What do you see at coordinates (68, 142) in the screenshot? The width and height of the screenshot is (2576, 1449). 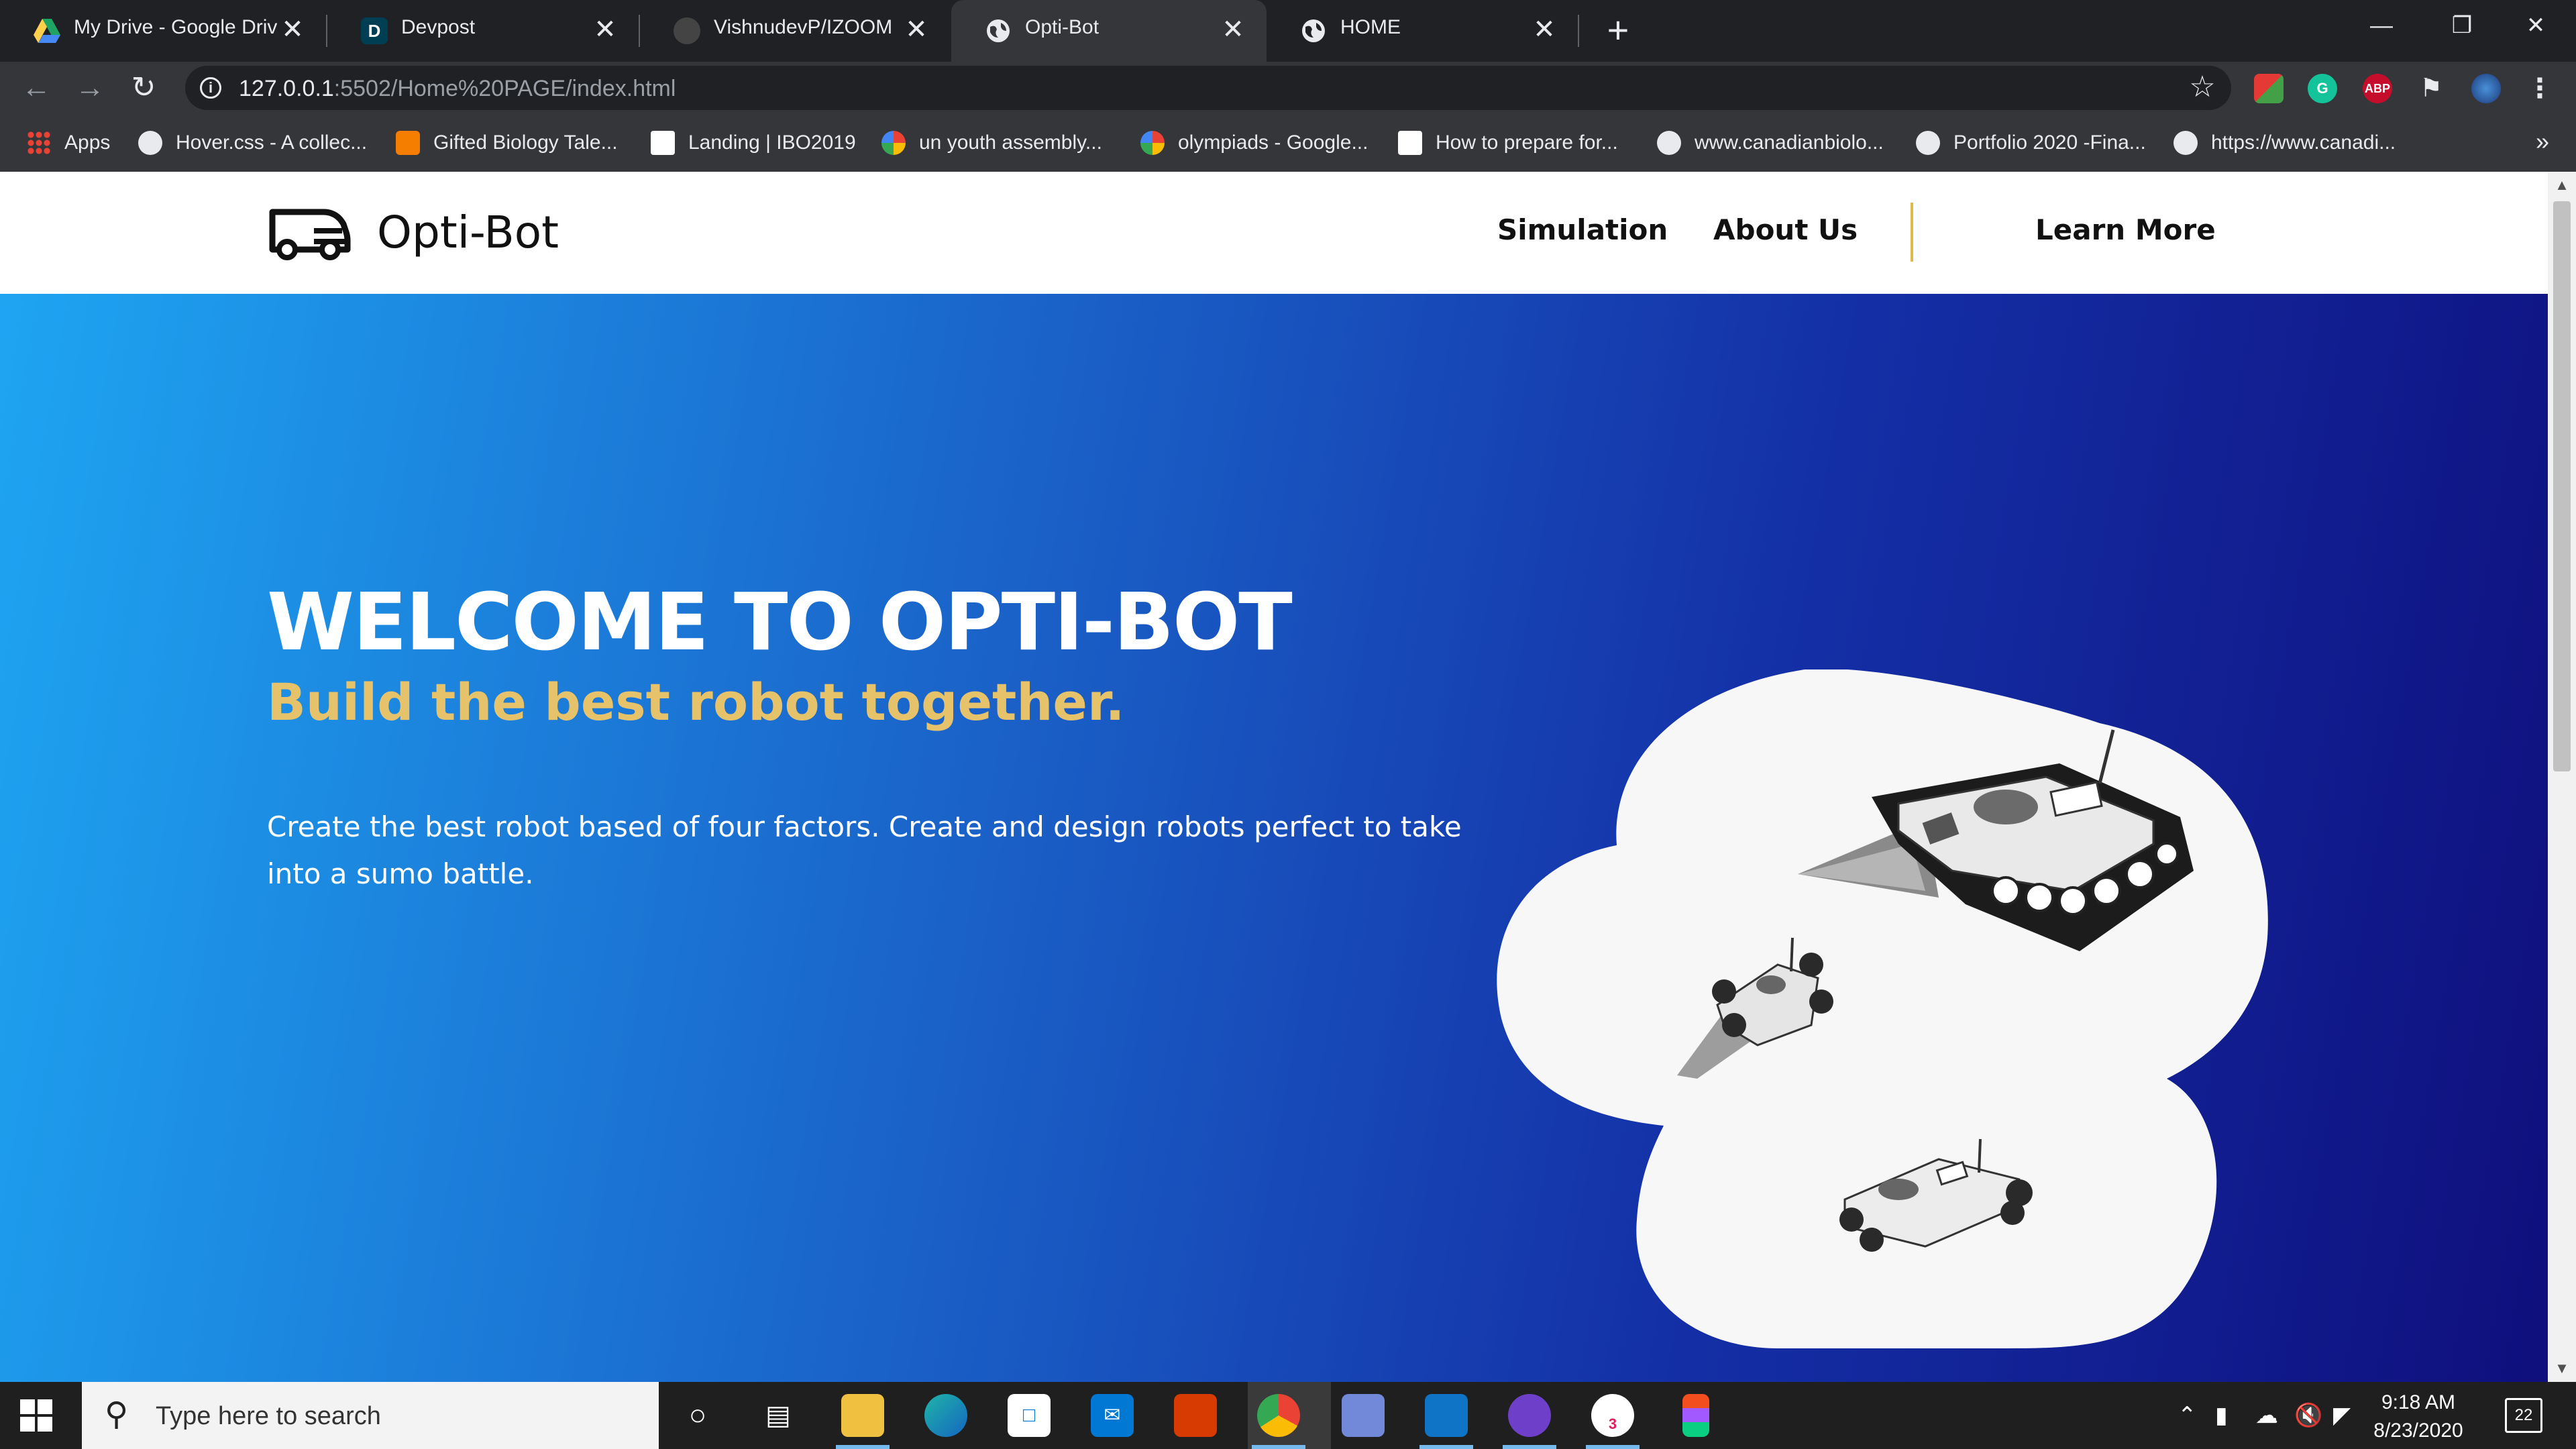 I see `bookmark-apps: Apps` at bounding box center [68, 142].